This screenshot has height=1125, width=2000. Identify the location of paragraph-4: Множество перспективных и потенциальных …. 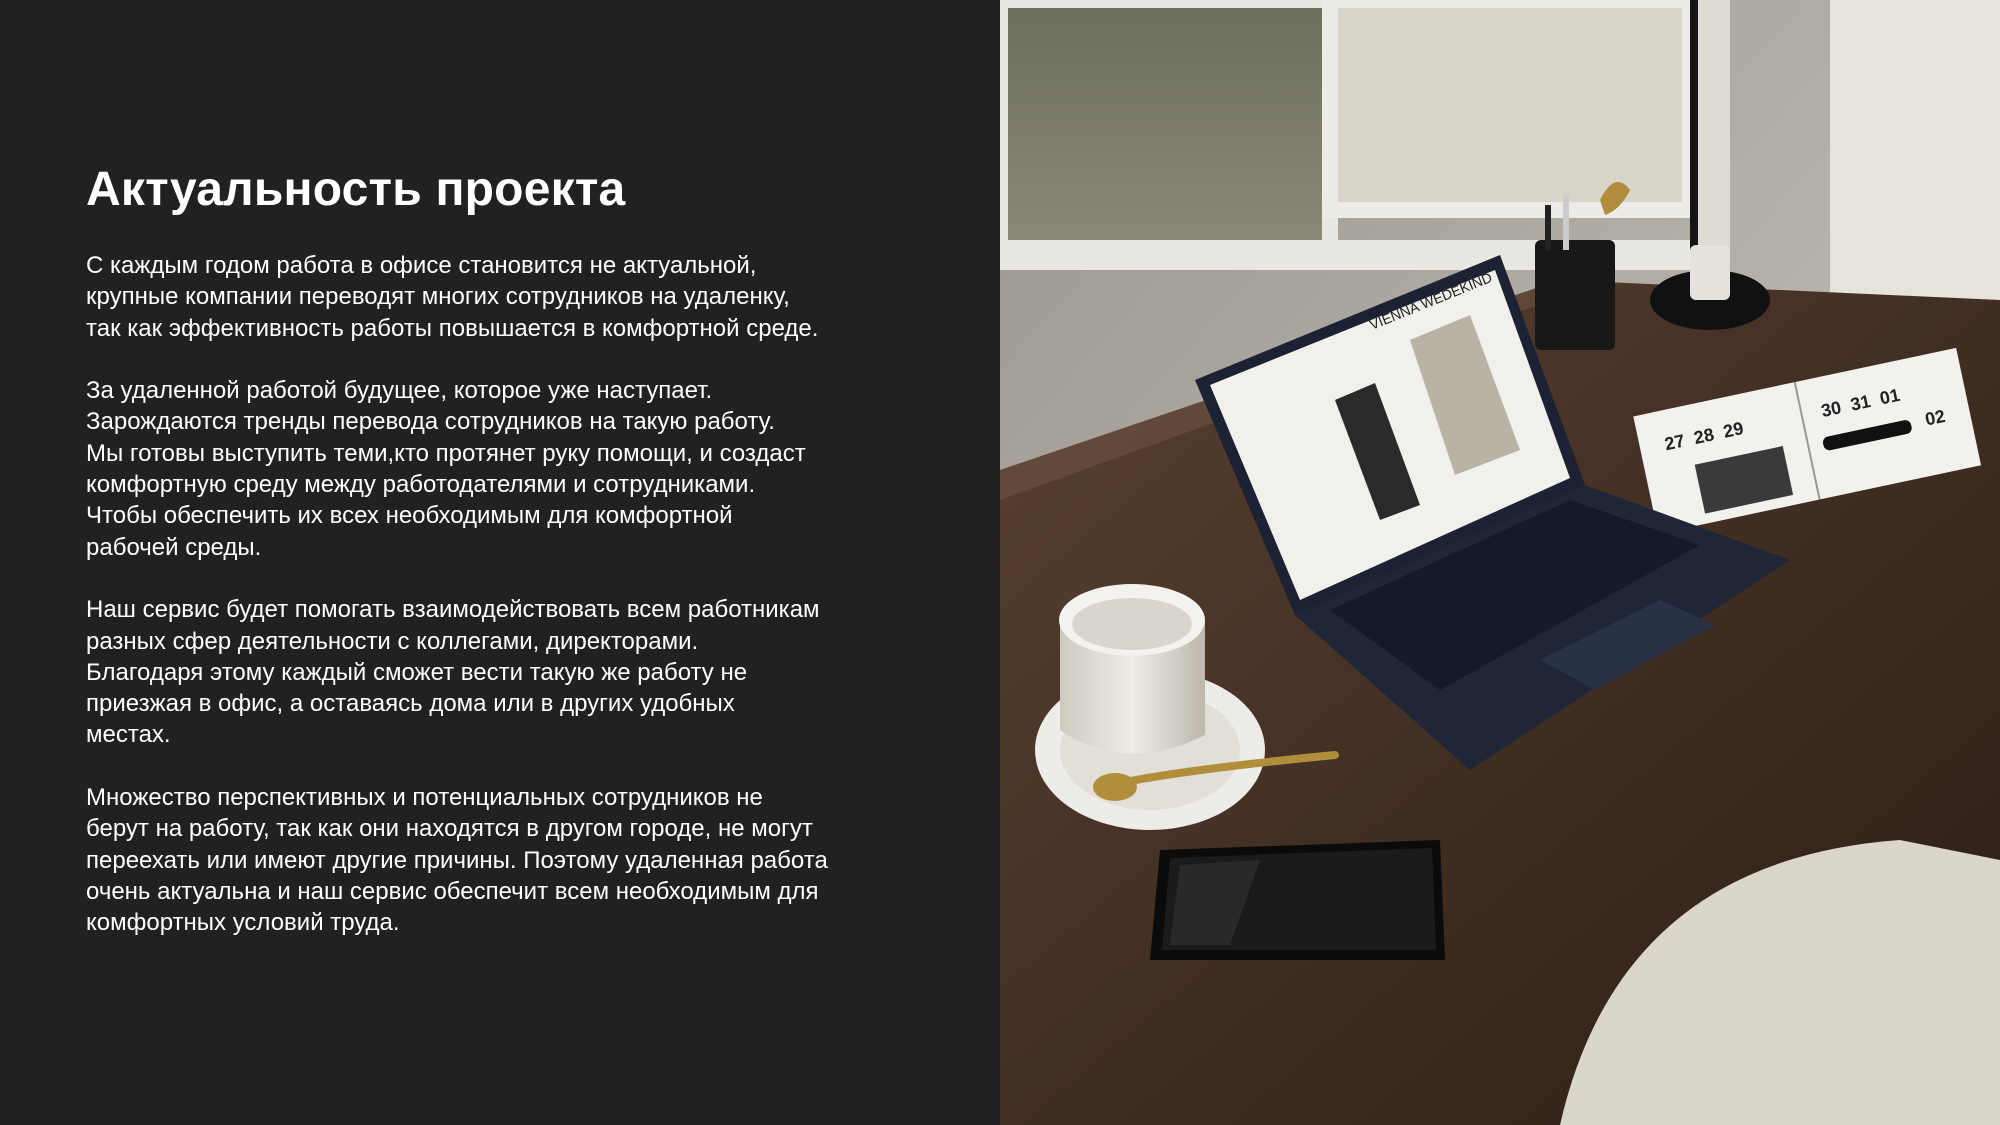
(457, 860).